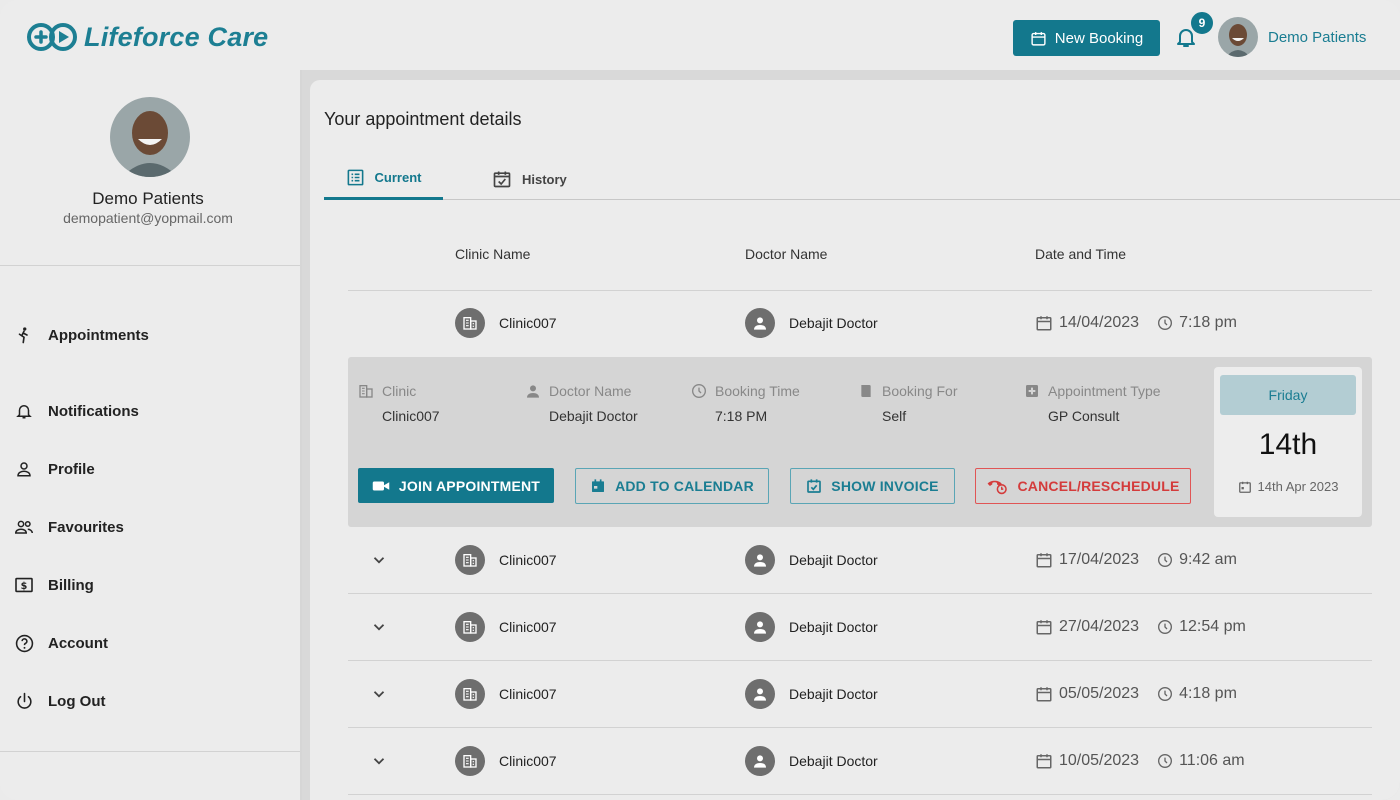 The height and width of the screenshot is (800, 1400). I want to click on join-appointment-button: JOIN APPOINTMENT, so click(456, 485).